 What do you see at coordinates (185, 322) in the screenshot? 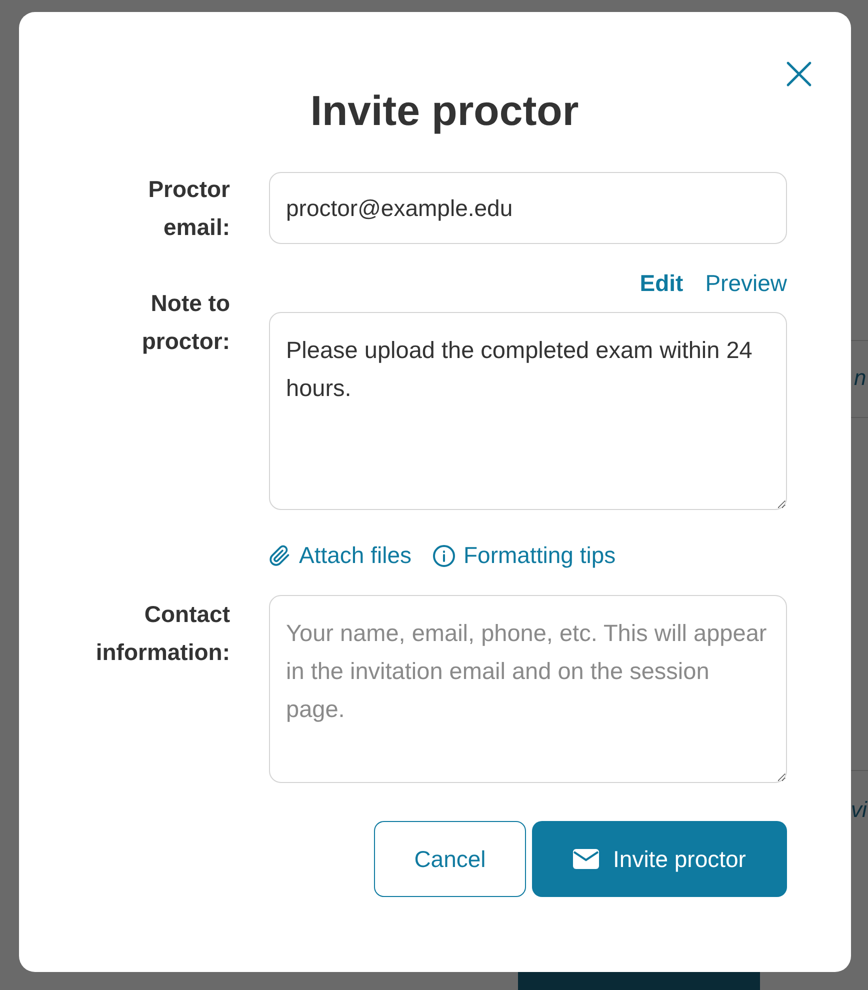
I see `field-label: Note to proctor:` at bounding box center [185, 322].